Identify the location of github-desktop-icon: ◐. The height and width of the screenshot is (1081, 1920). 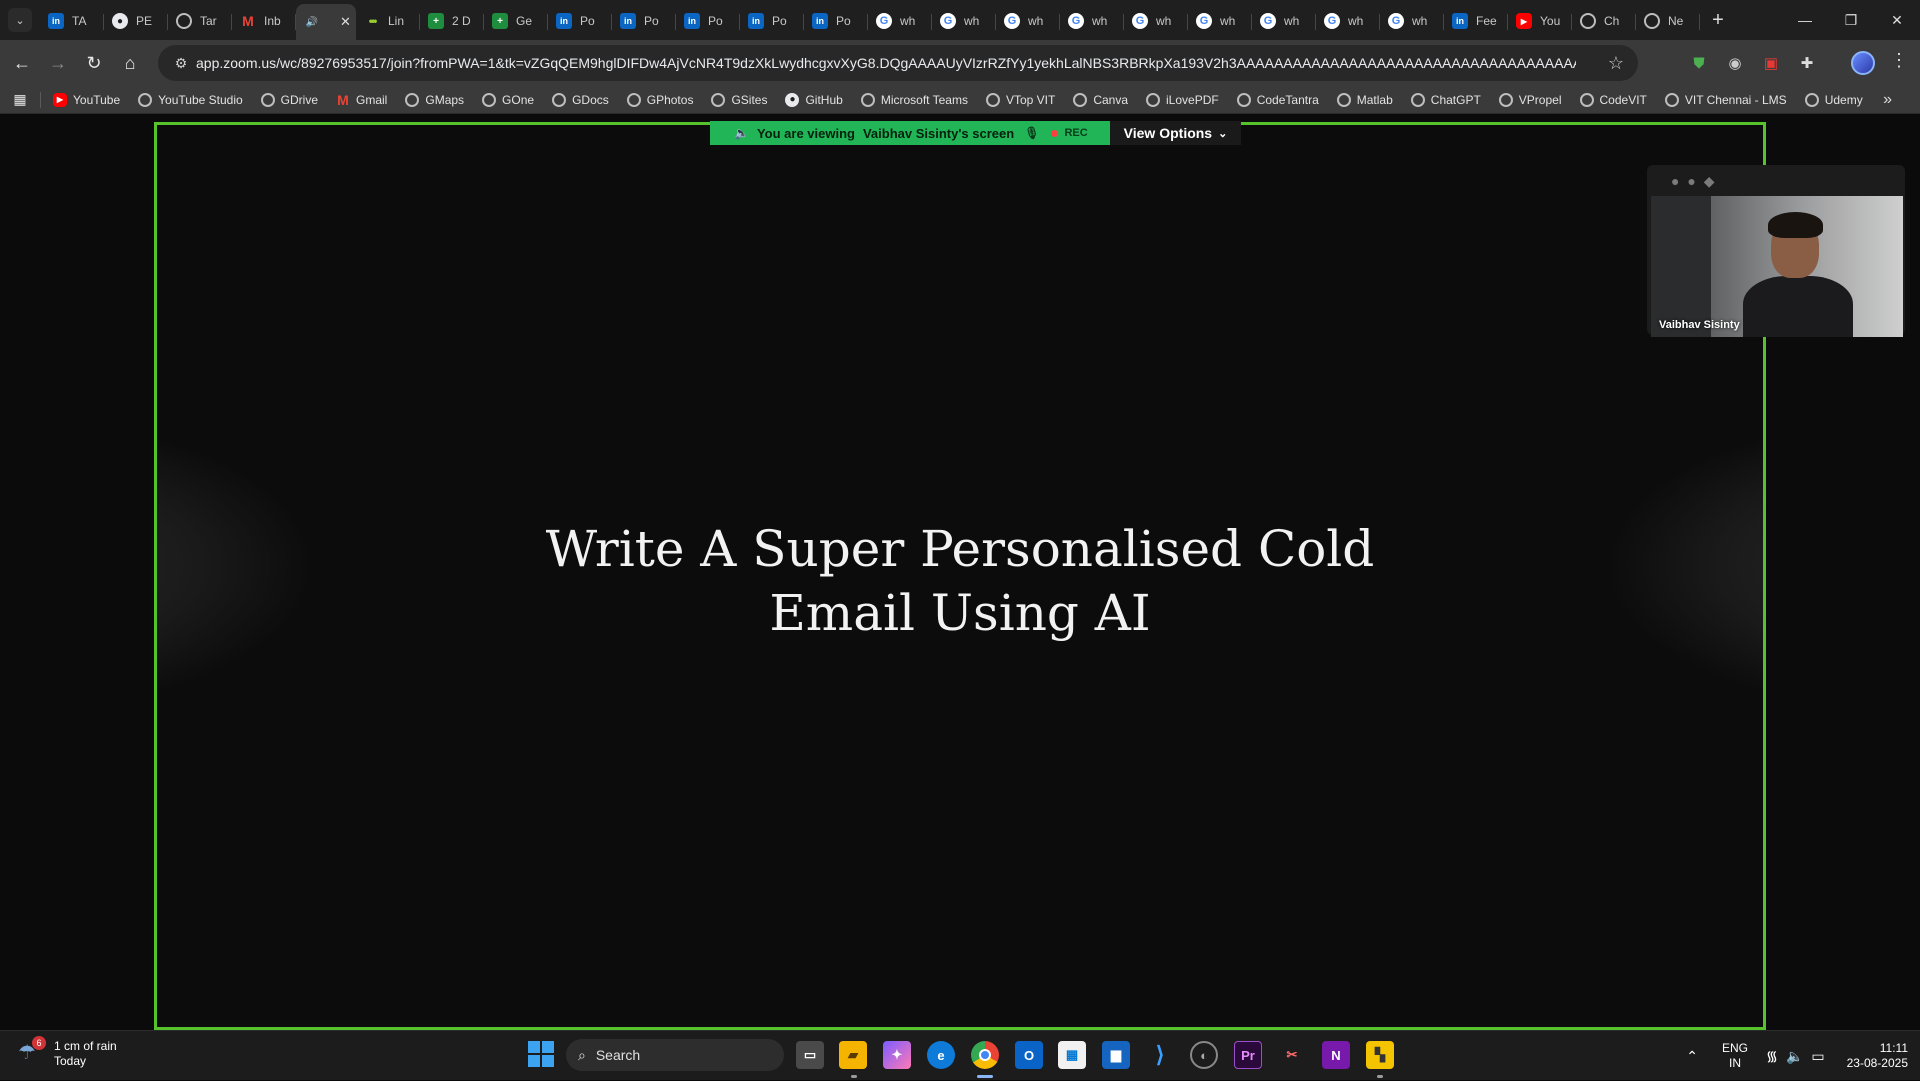
(1204, 1055).